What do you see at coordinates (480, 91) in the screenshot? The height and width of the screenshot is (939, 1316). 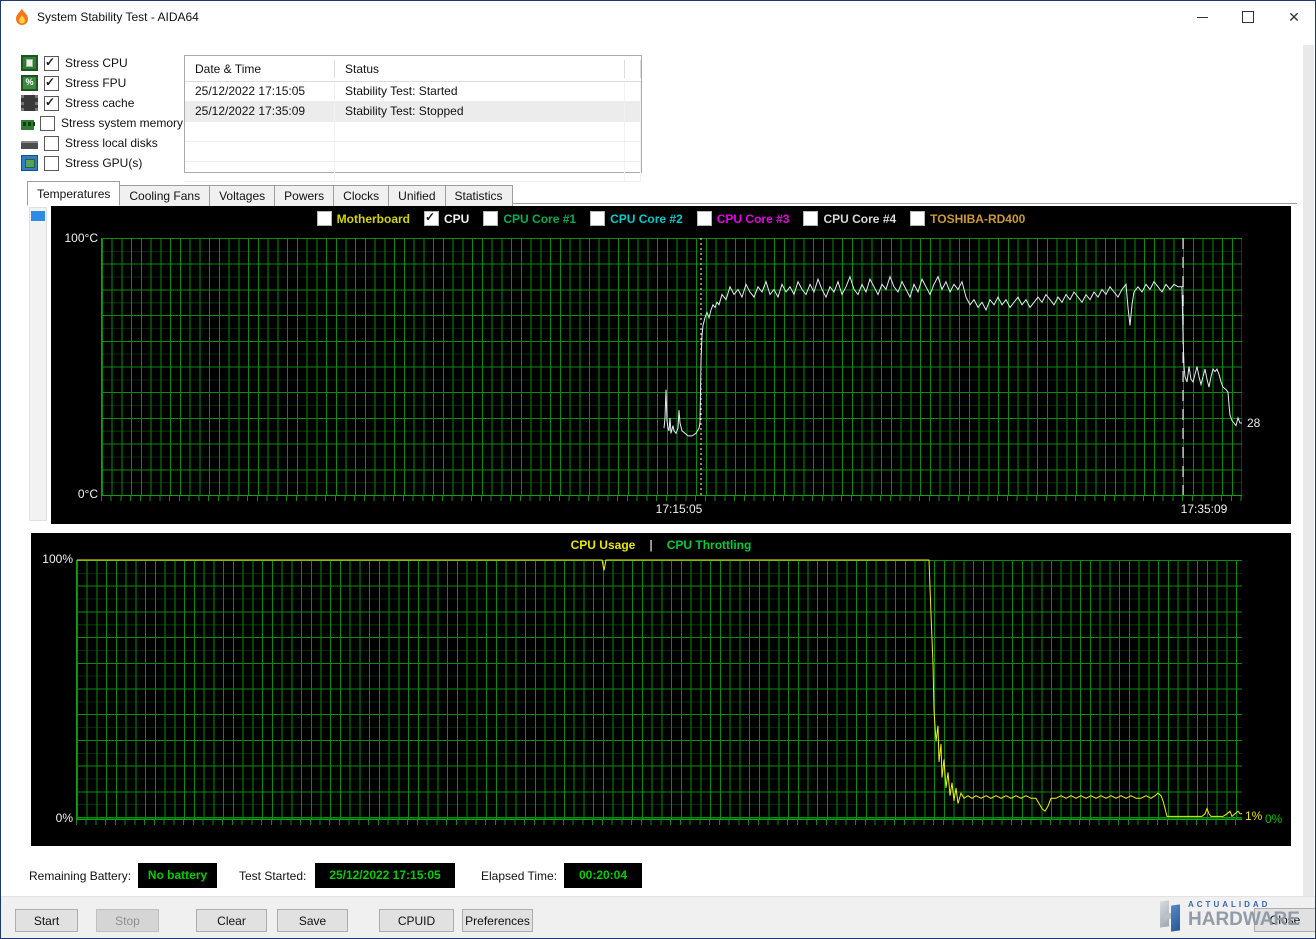 I see `log-cell: Stability Test: Started` at bounding box center [480, 91].